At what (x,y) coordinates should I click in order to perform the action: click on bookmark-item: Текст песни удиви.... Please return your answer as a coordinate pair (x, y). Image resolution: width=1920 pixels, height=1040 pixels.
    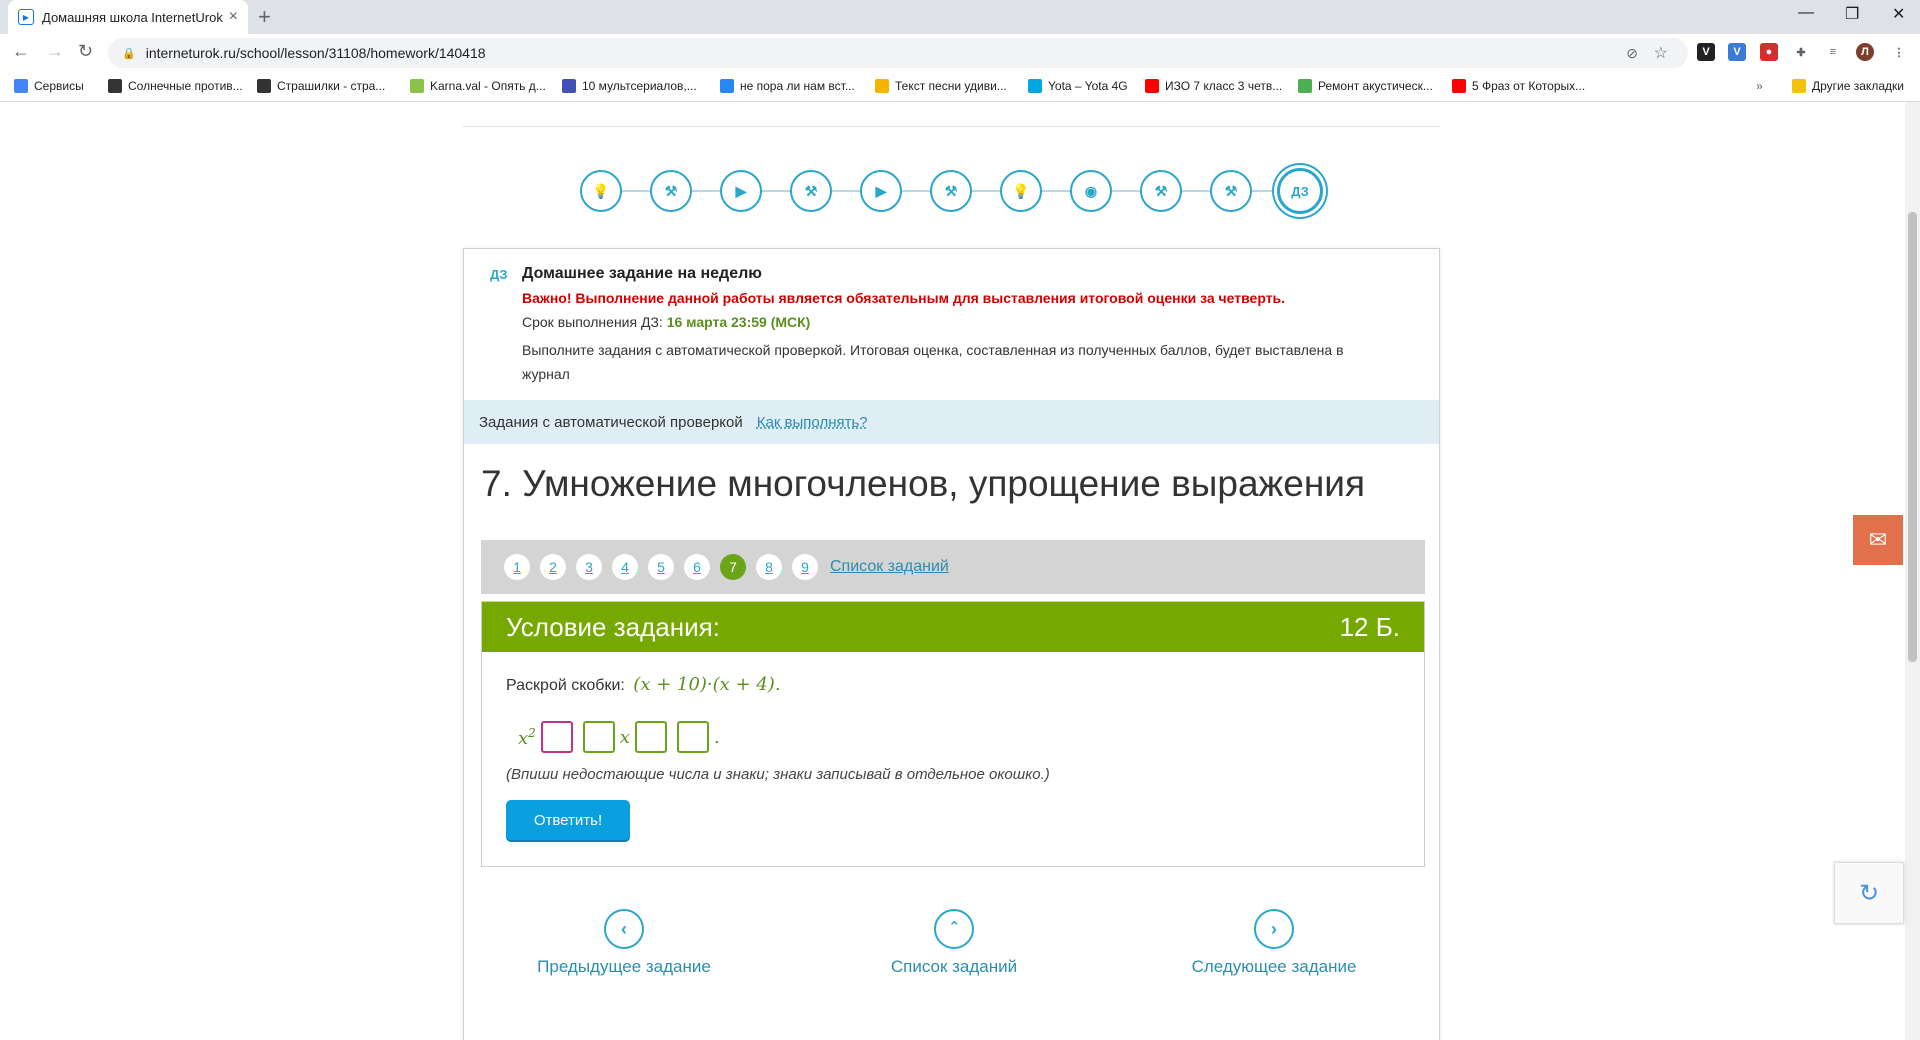
    Looking at the image, I should click on (941, 86).